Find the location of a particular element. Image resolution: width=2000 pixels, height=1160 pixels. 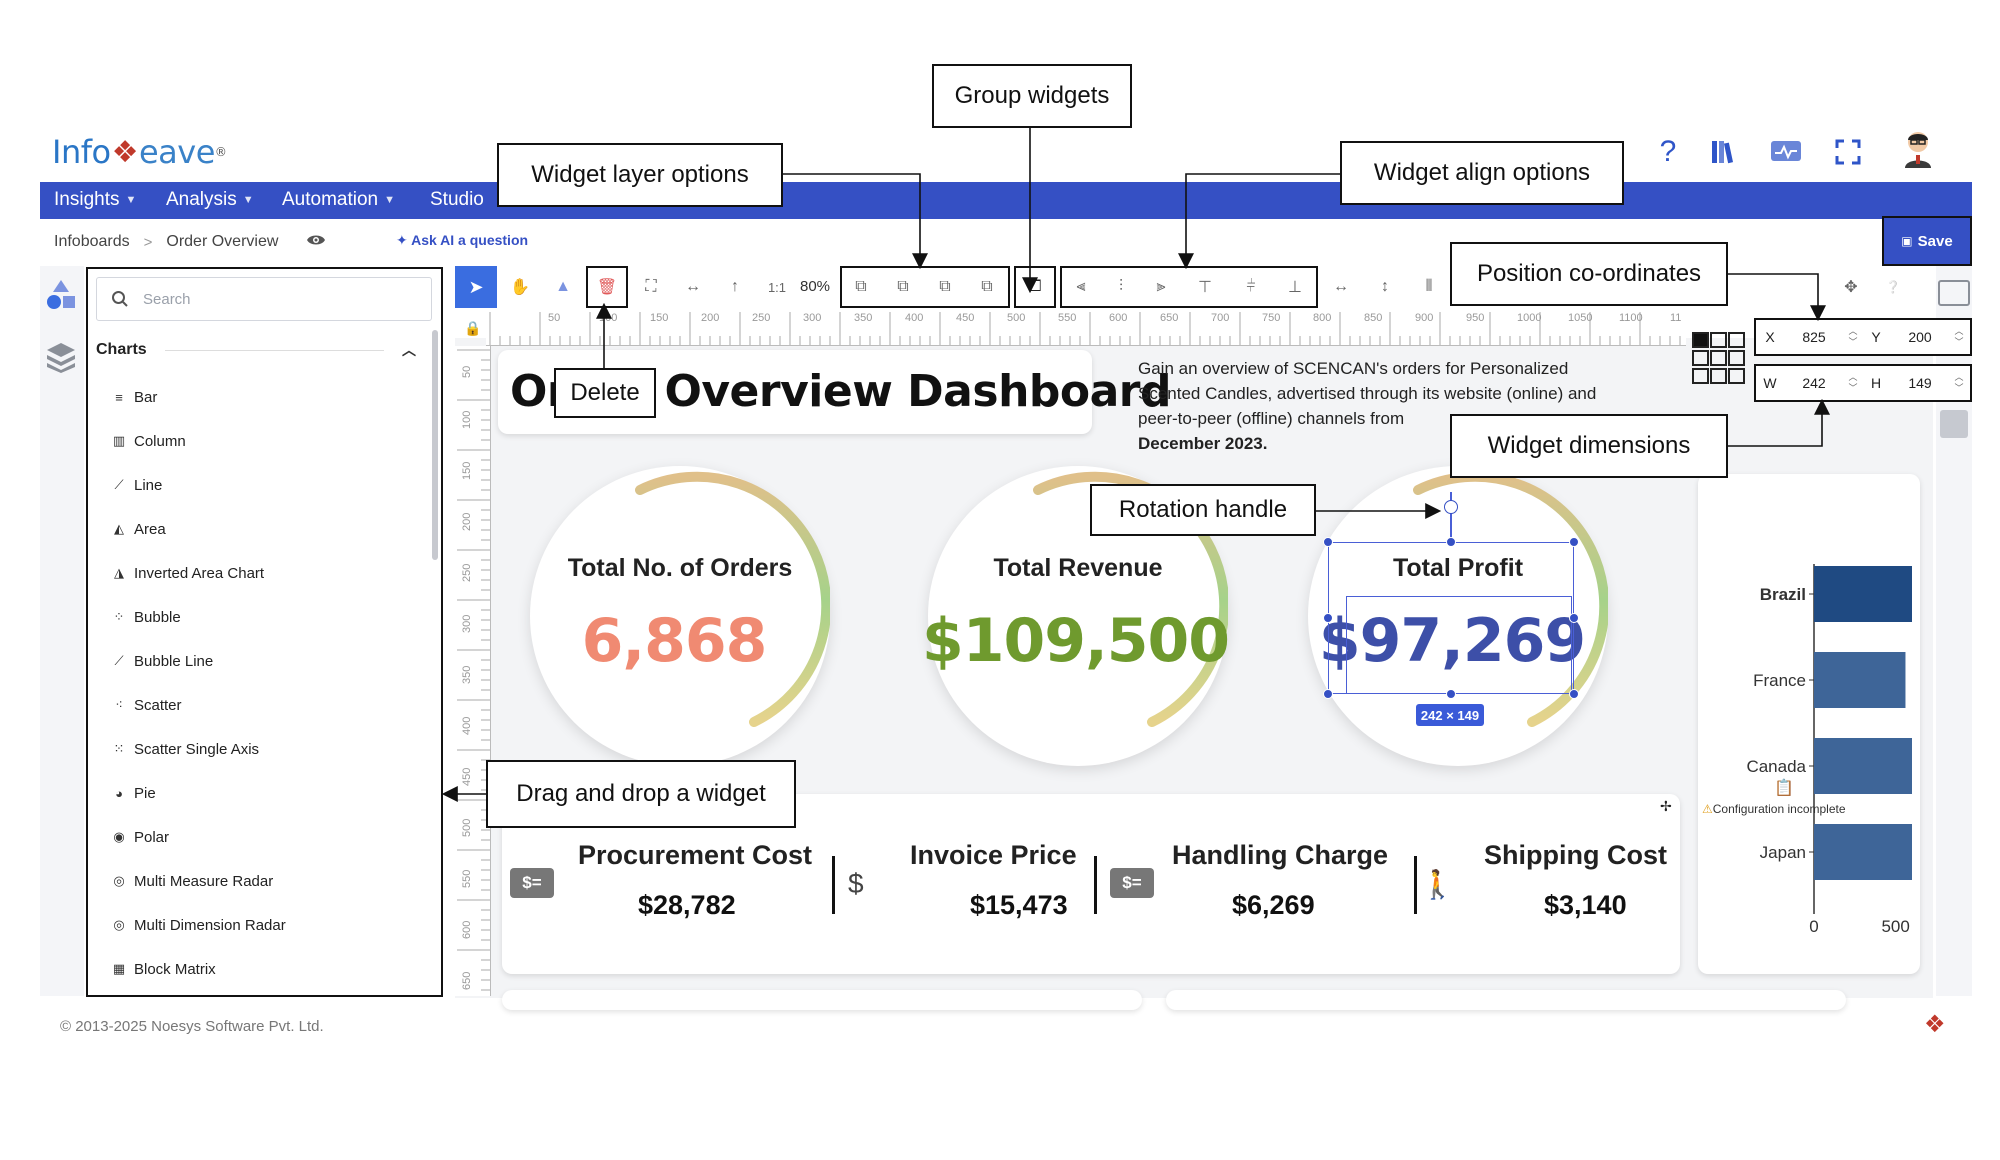

x-input: 825 is located at coordinates (1814, 337).